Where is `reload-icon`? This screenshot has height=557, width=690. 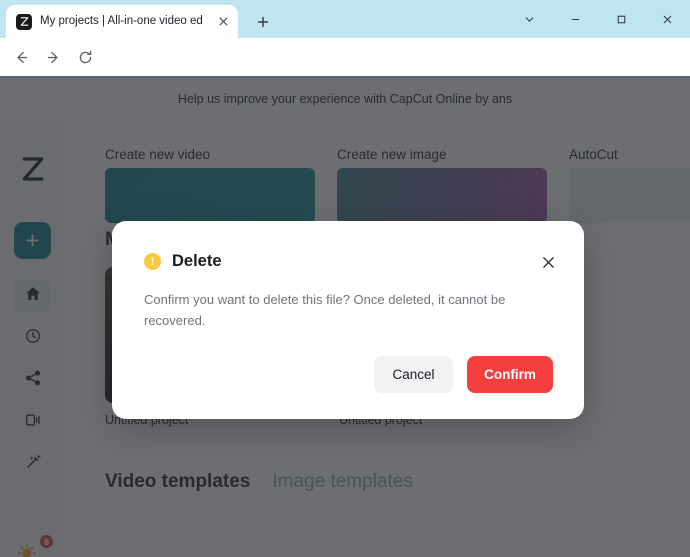
reload-icon is located at coordinates (85, 57).